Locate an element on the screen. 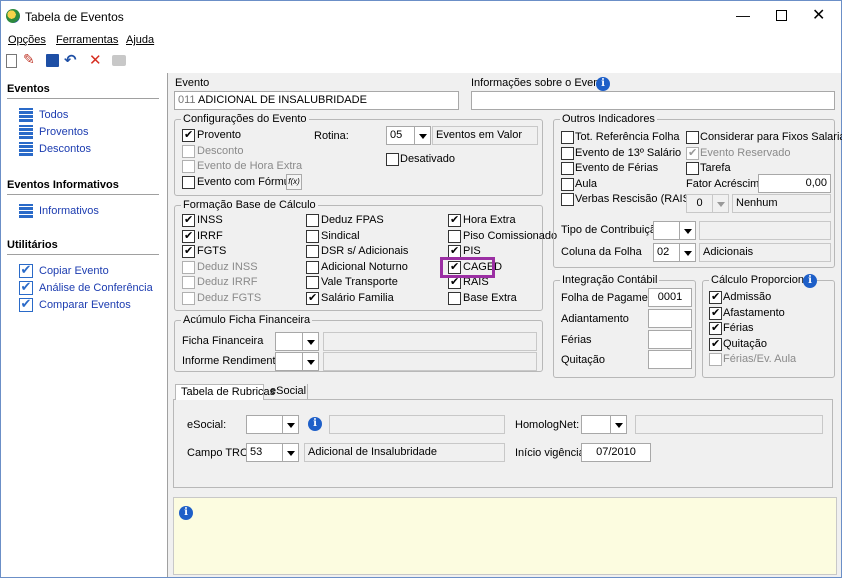  outros-tot-referencia-folha-checkbox is located at coordinates (567, 137).